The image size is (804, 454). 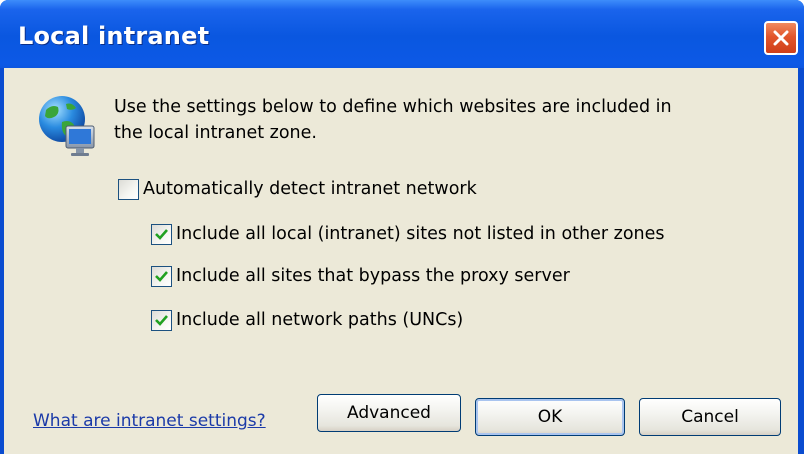 I want to click on auto-detect-checkbox-row: Automatically detect intranet network, so click(x=297, y=189).